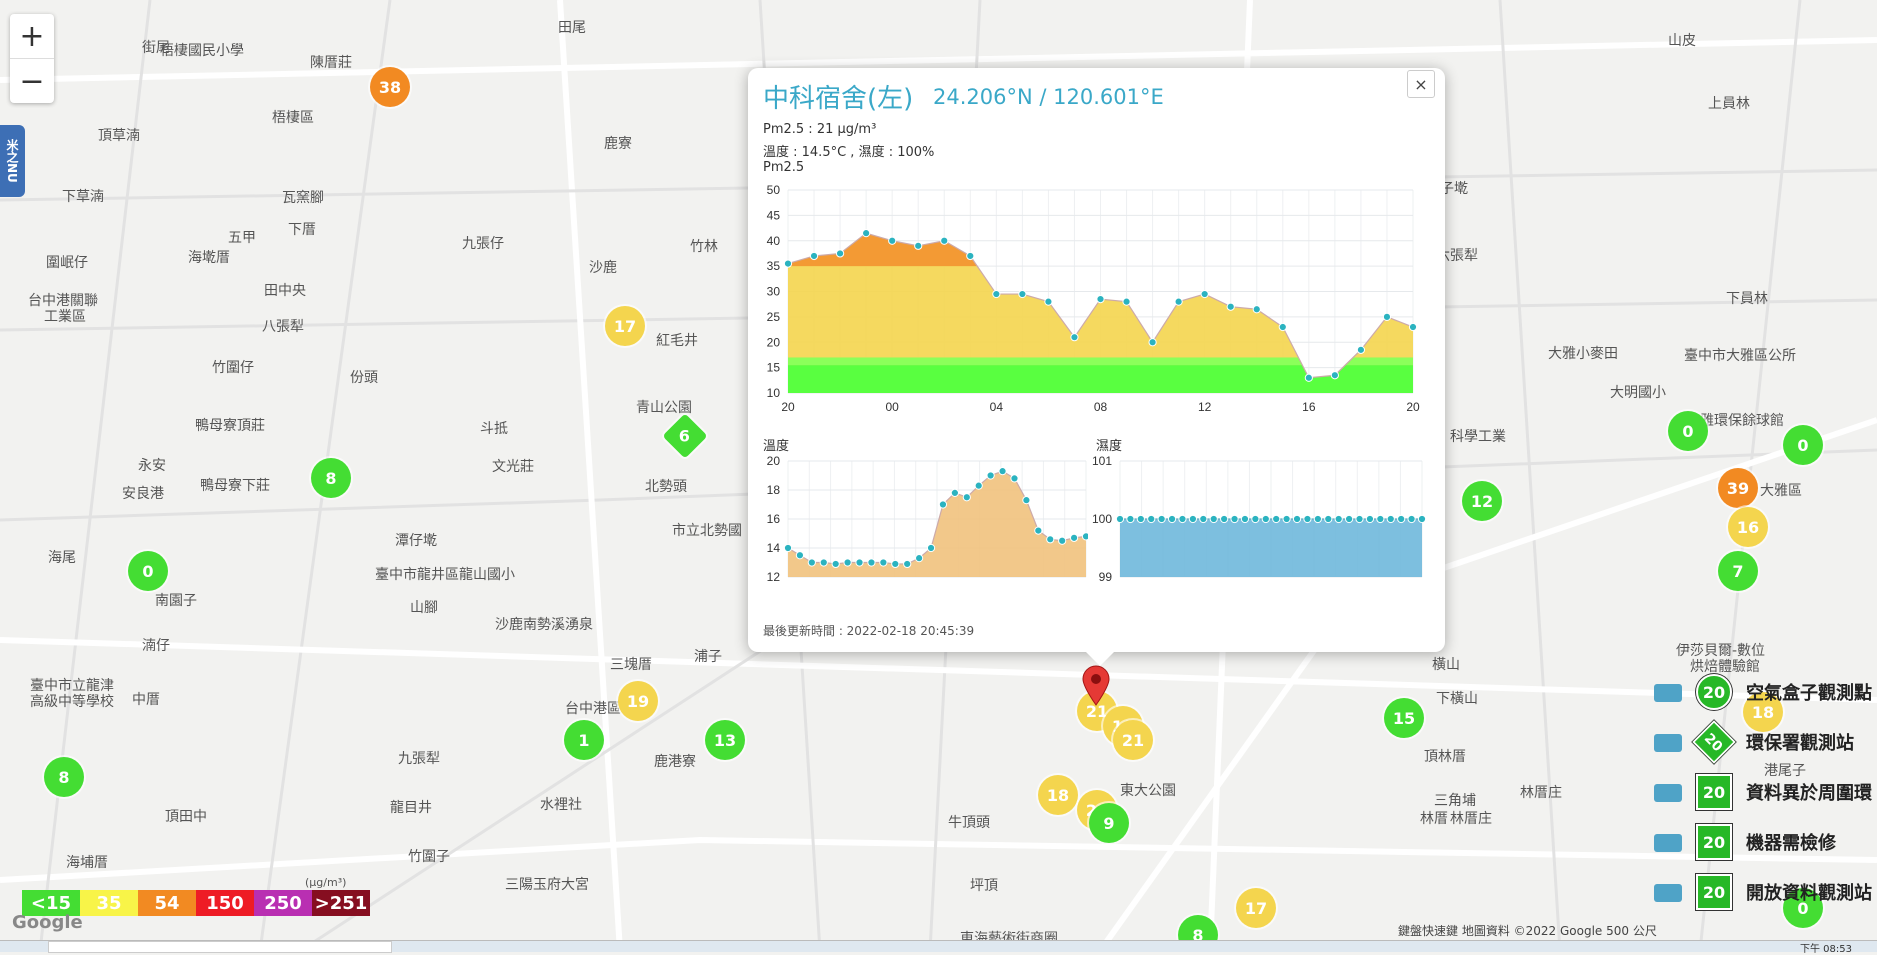 The image size is (1877, 955). What do you see at coordinates (1109, 446) in the screenshot?
I see `hum-chart-label: 濕度` at bounding box center [1109, 446].